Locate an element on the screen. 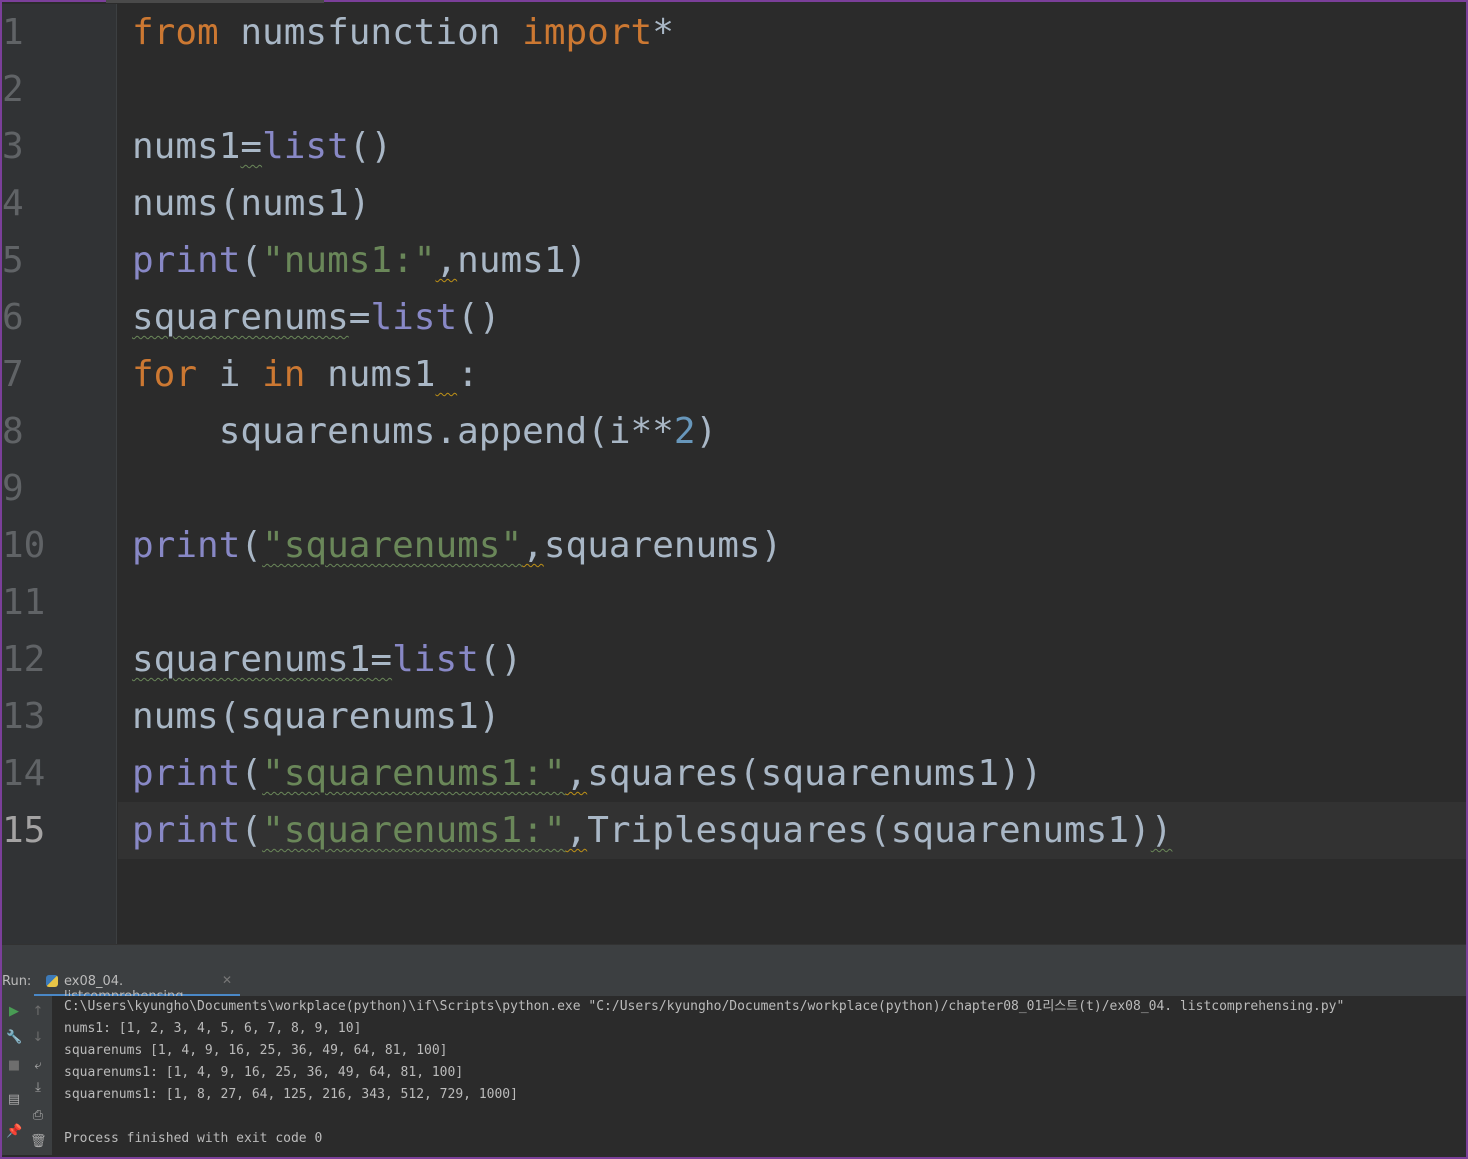 Image resolution: width=1468 pixels, height=1159 pixels. wrench-icon: 🔧 is located at coordinates (14, 1038).